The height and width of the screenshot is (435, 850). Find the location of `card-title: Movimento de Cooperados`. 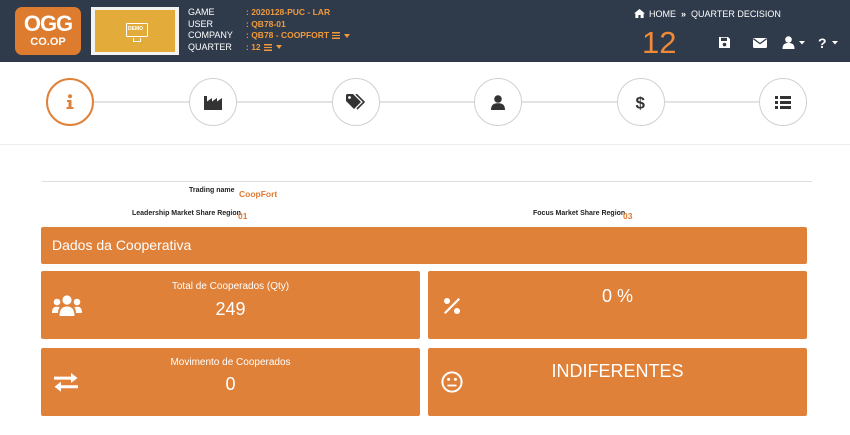

card-title: Movimento de Cooperados is located at coordinates (230, 362).